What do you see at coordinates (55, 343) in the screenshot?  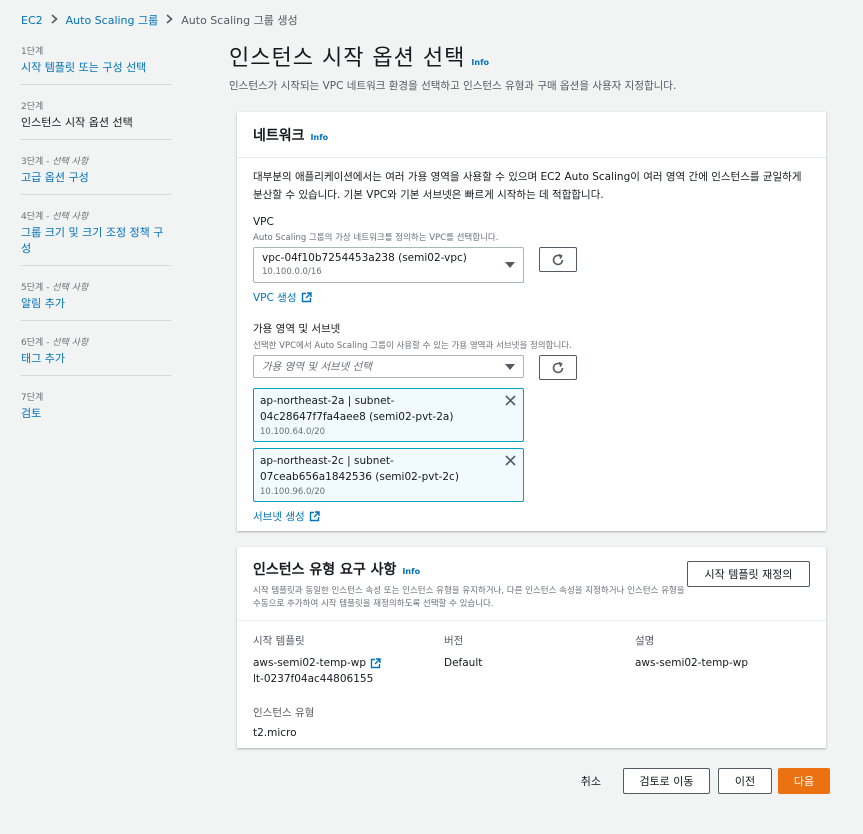 I see `step-number: 6단계 - 선택 사항` at bounding box center [55, 343].